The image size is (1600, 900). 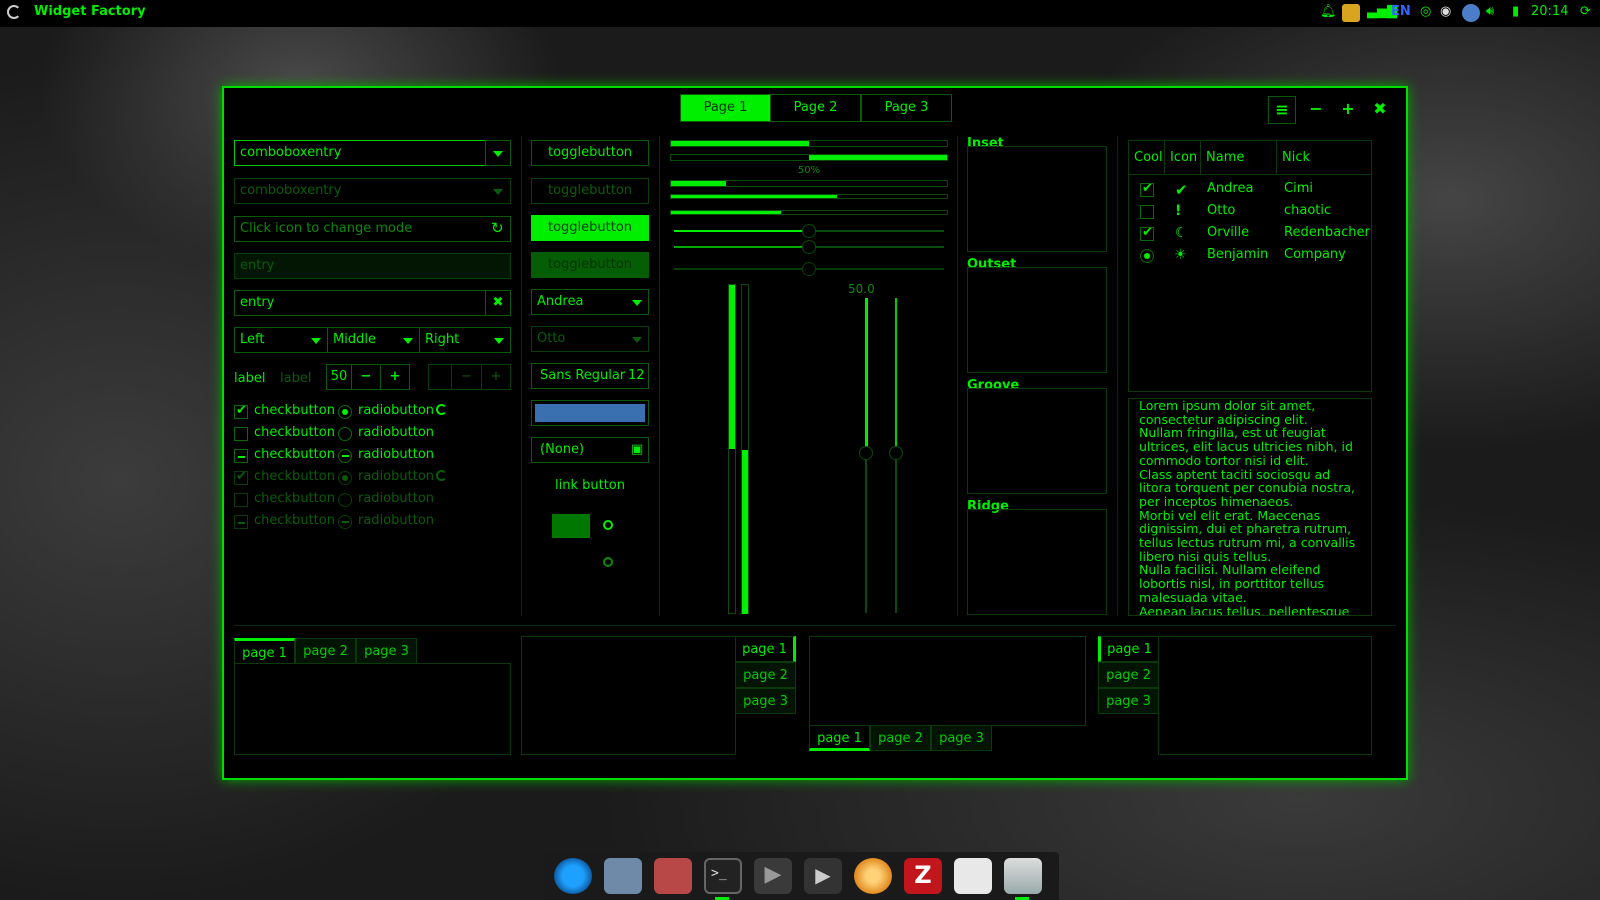 I want to click on tree-nick: Company, so click(x=1315, y=254).